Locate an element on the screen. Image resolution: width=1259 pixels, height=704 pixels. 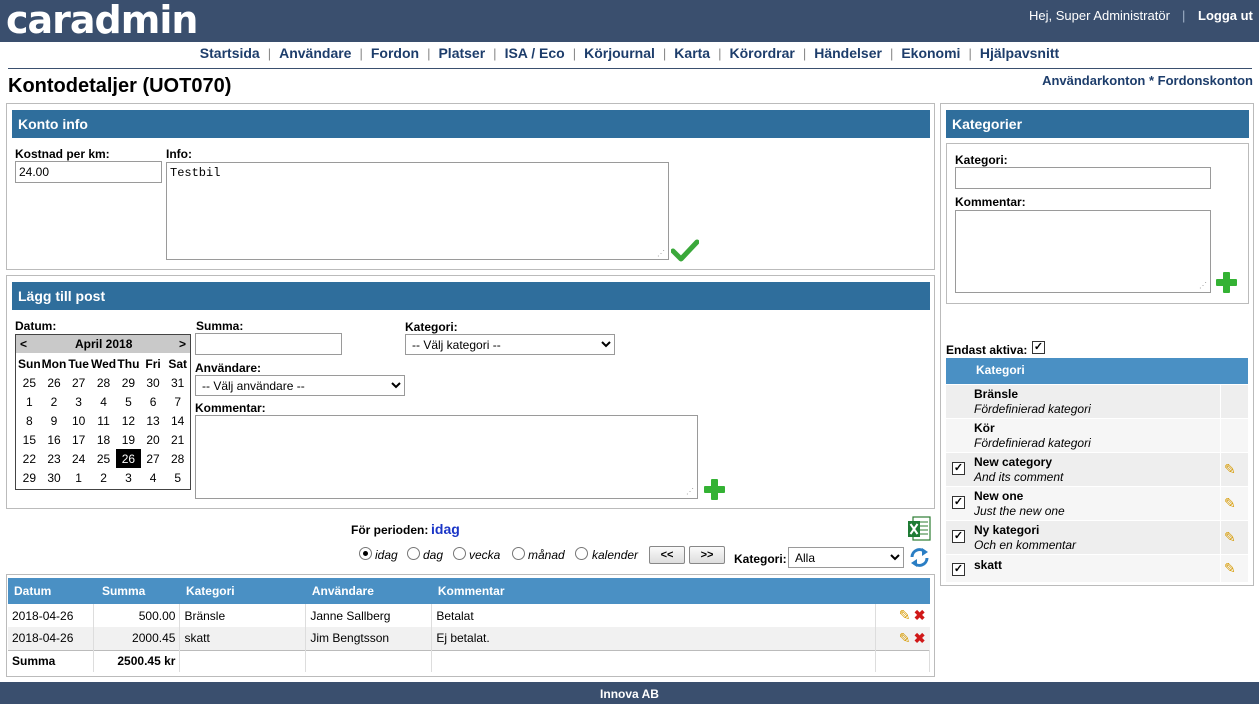
nav-item-startsida: Startsida is located at coordinates (230, 53).